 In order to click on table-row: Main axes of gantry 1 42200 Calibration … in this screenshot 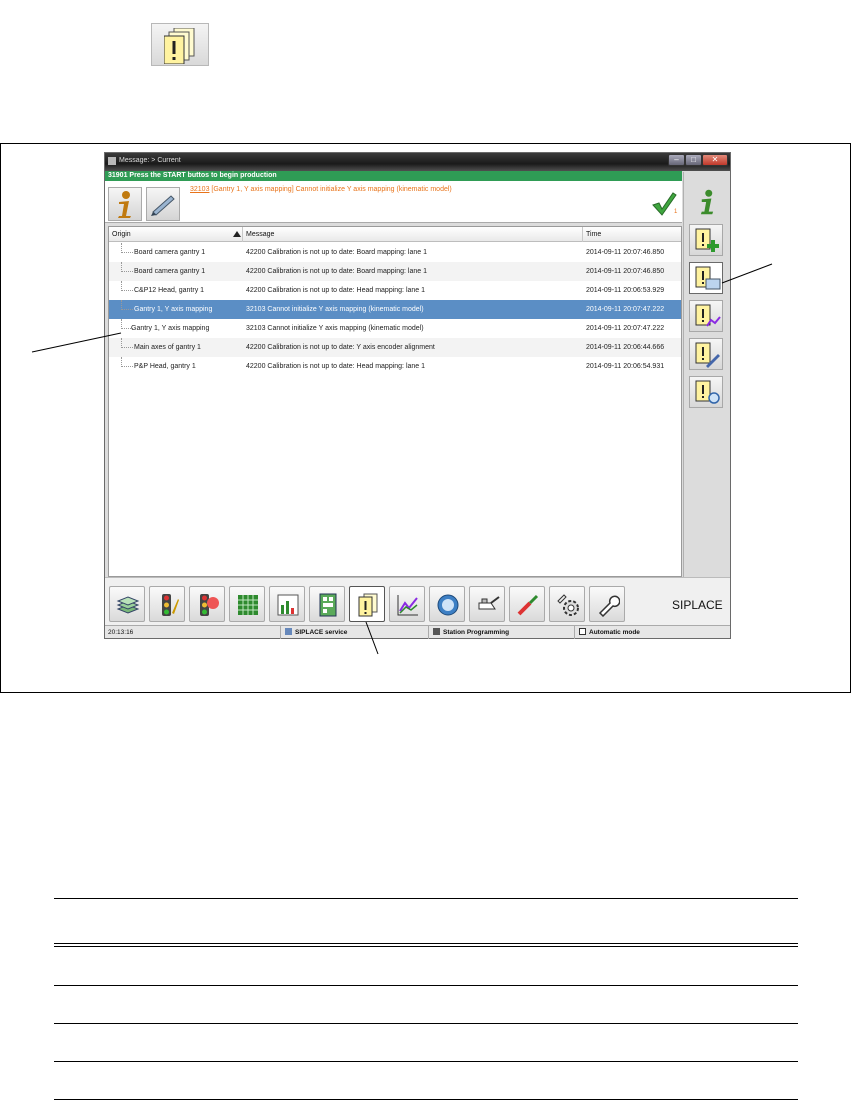, I will do `click(395, 347)`.